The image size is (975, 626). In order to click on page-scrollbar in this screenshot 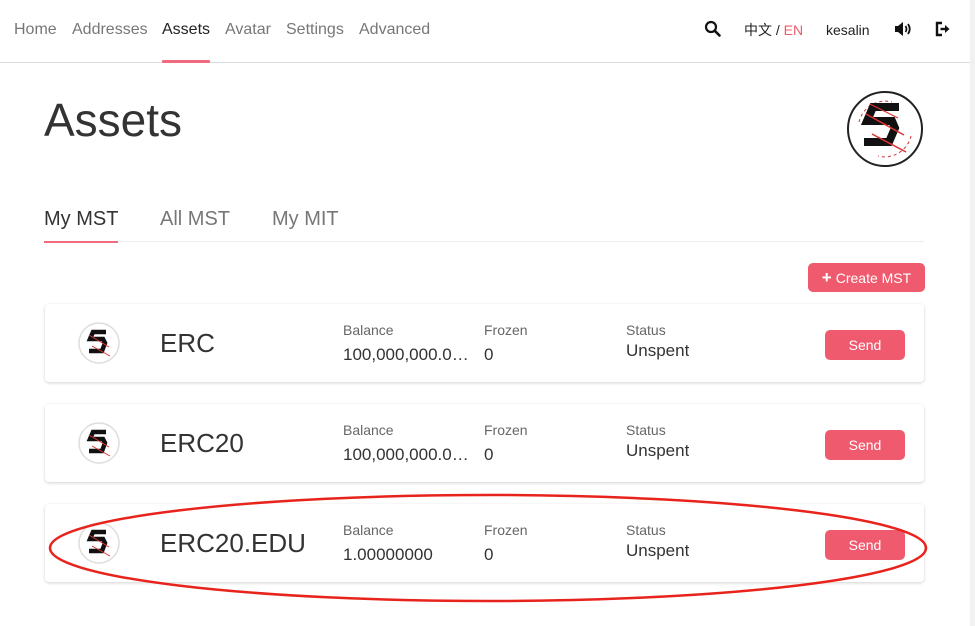, I will do `click(972, 313)`.